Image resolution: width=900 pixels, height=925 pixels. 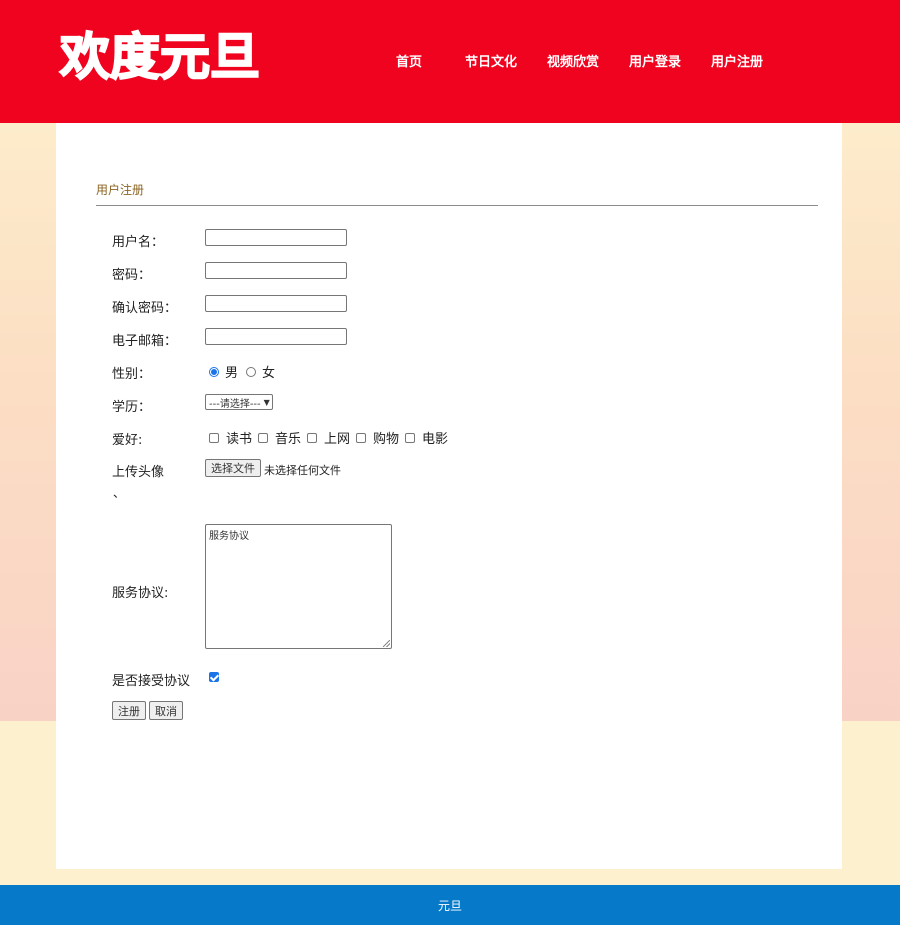 What do you see at coordinates (127, 440) in the screenshot?
I see `hobby-label: 爱好:` at bounding box center [127, 440].